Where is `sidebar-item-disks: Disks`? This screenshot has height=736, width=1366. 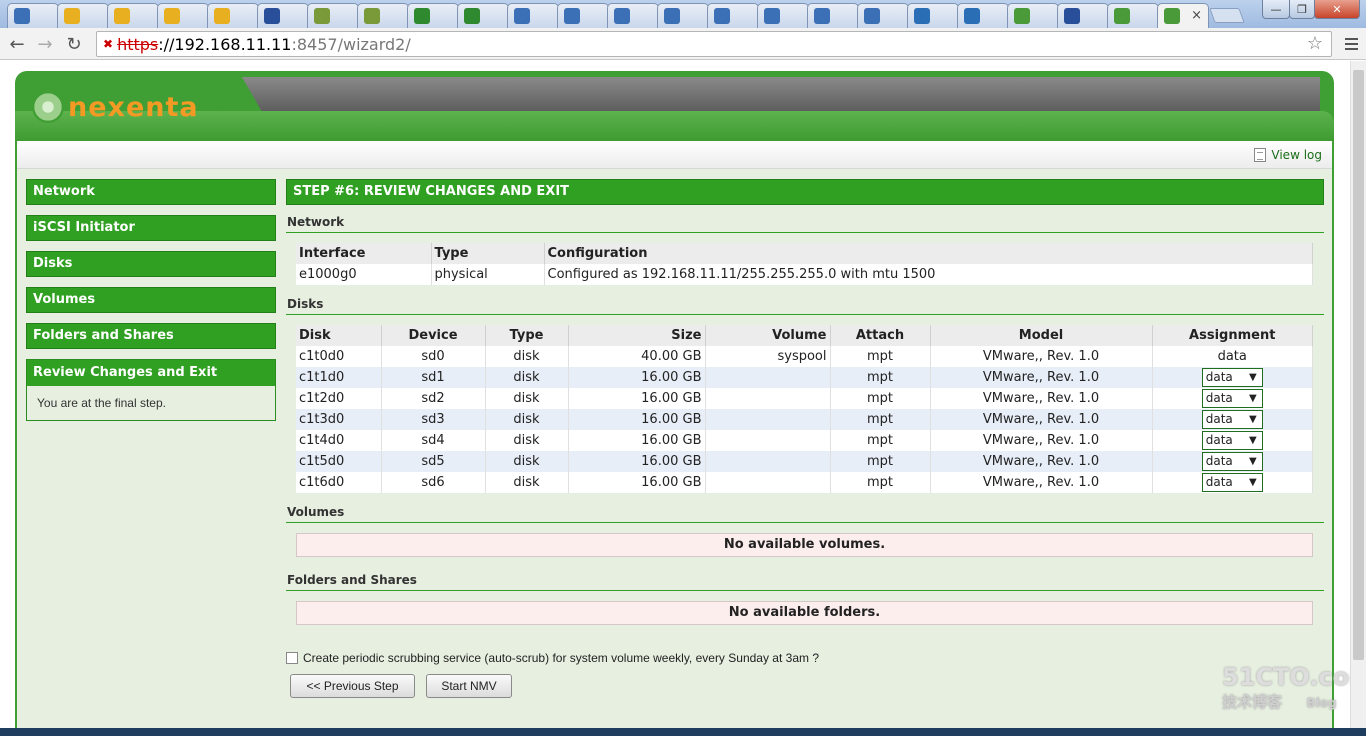
sidebar-item-disks: Disks is located at coordinates (151, 264).